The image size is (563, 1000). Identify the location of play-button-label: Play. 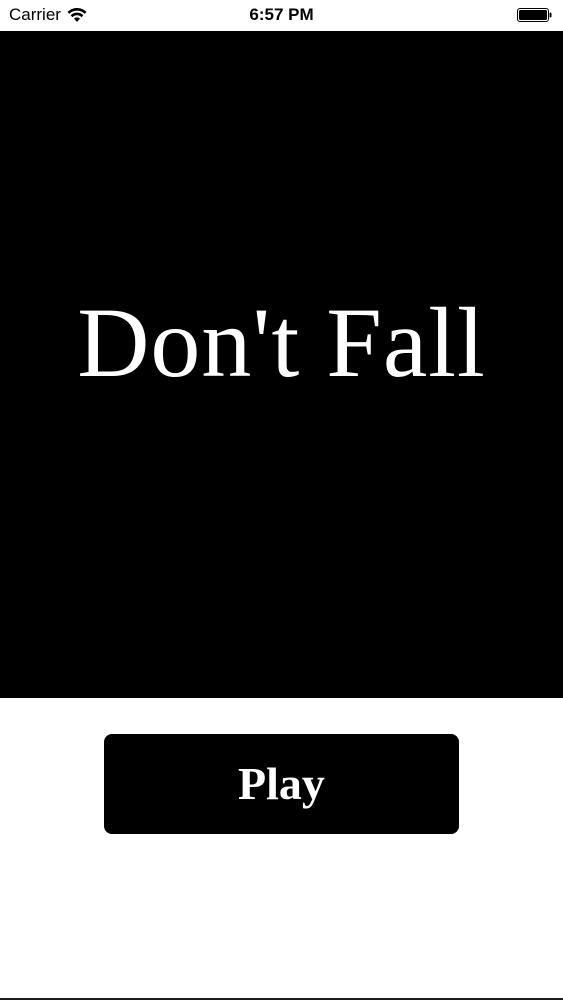
(281, 783).